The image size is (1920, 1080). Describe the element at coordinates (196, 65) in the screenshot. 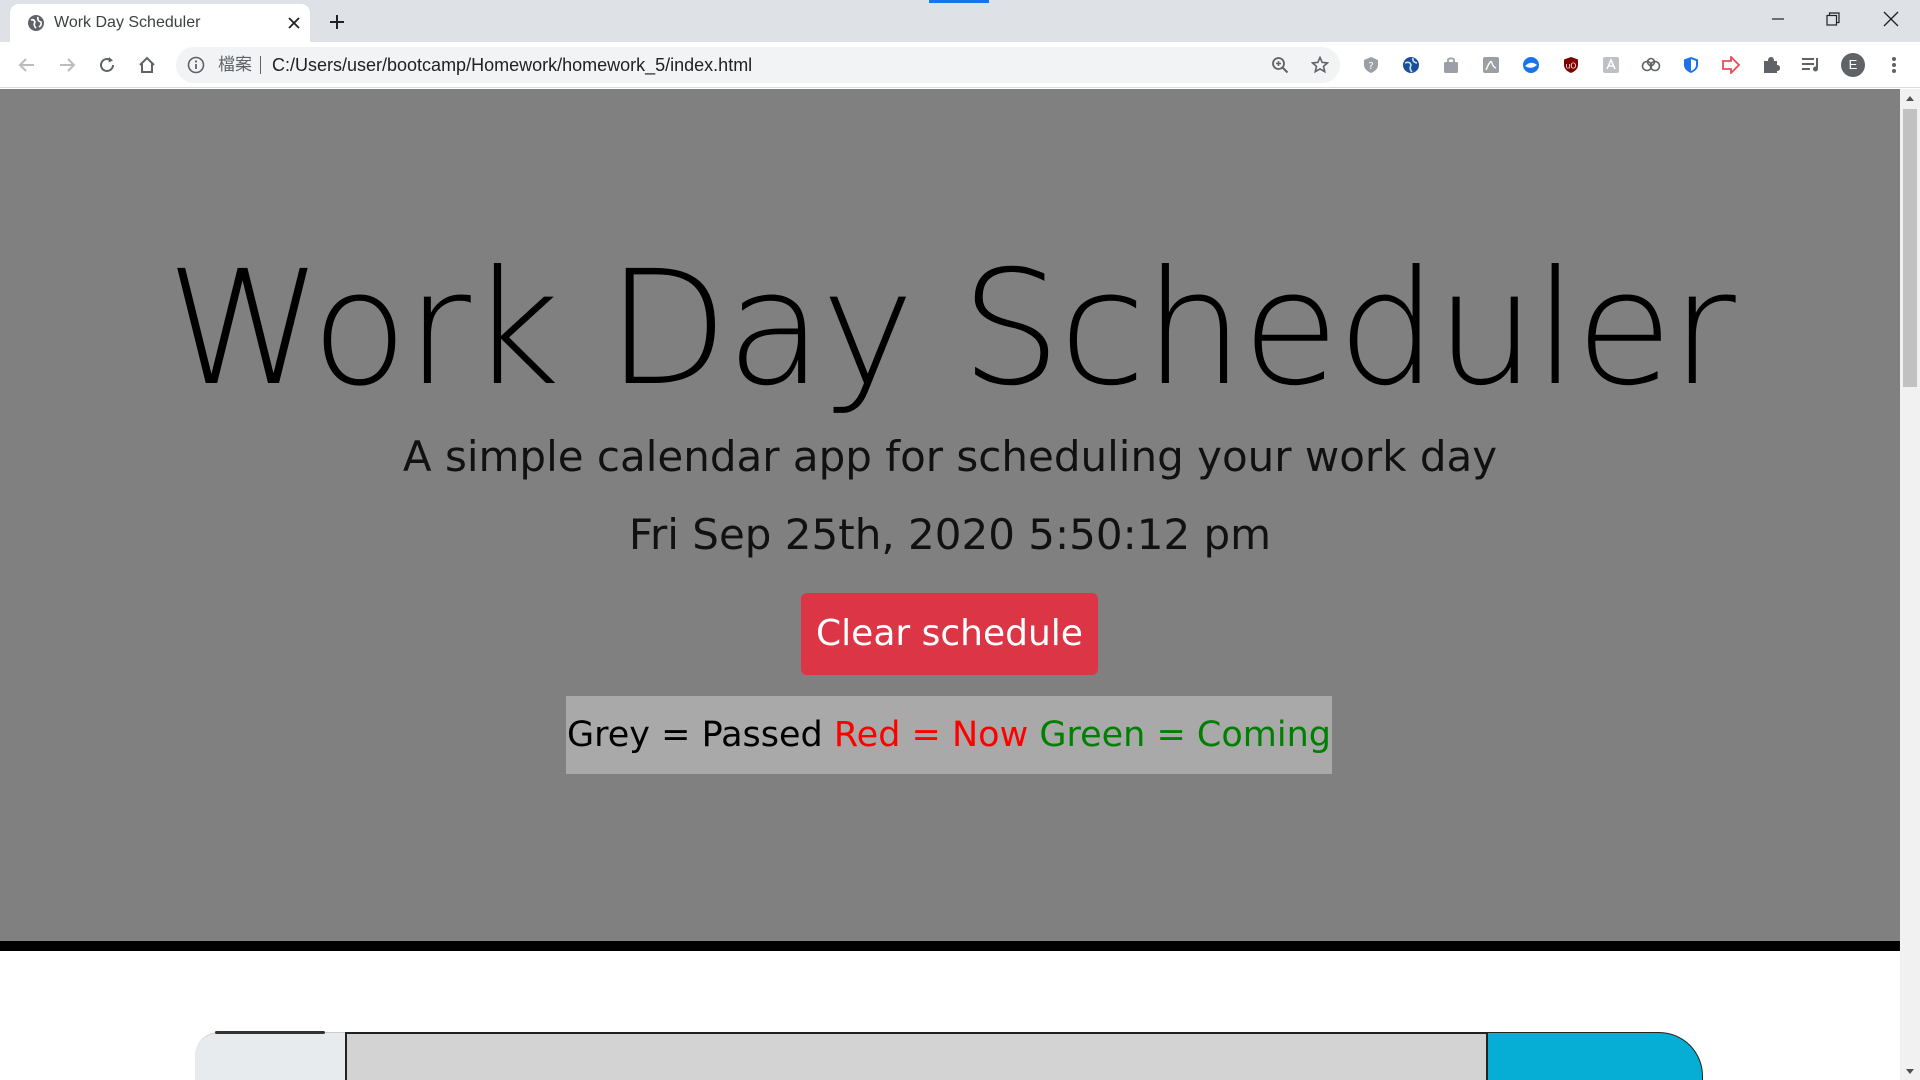

I see `info-icon` at that location.